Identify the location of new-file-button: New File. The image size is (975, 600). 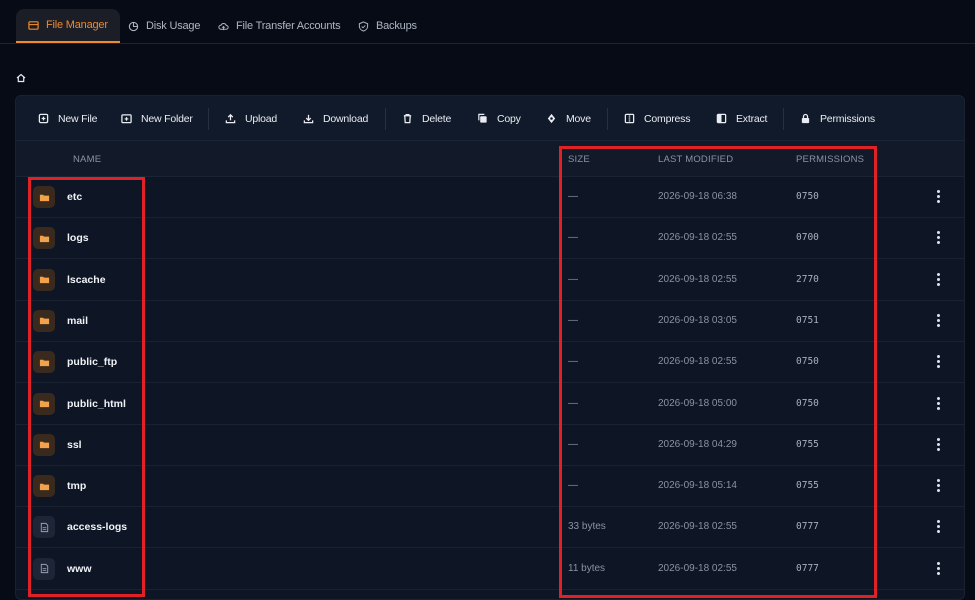
(67, 118).